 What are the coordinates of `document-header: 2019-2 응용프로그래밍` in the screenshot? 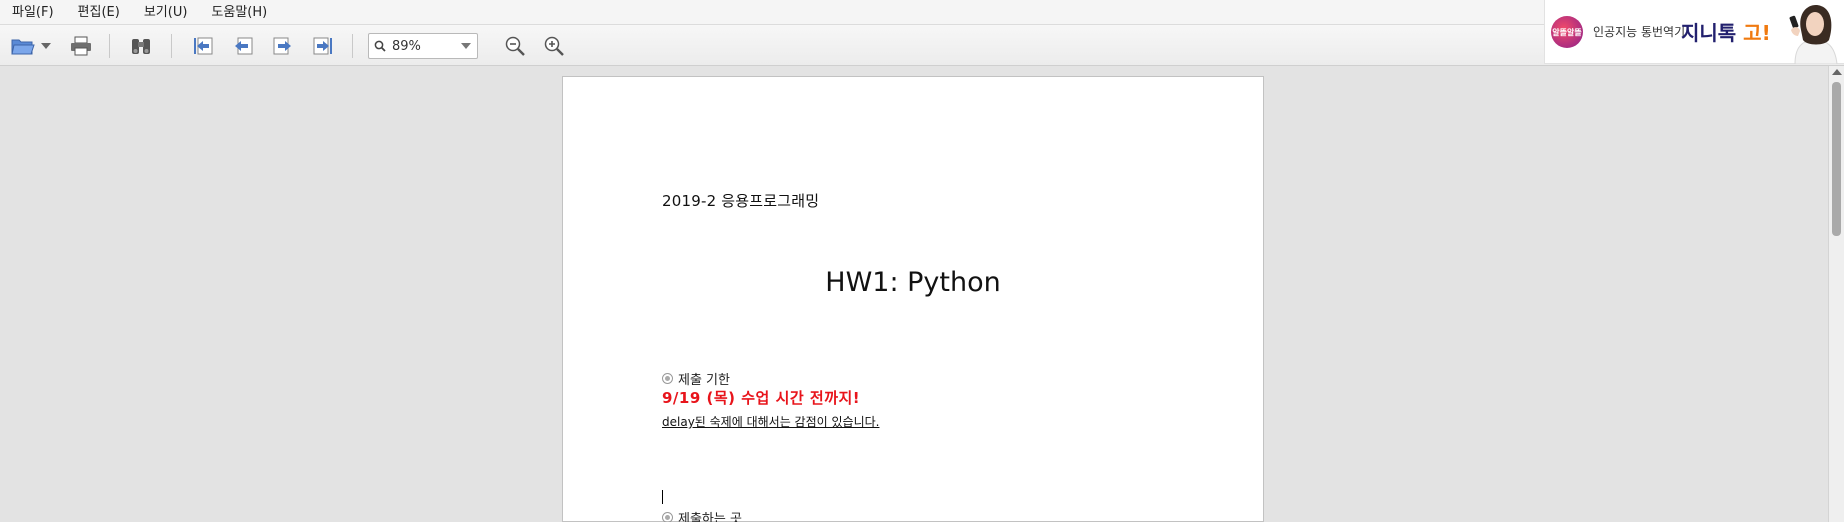 It's located at (741, 201).